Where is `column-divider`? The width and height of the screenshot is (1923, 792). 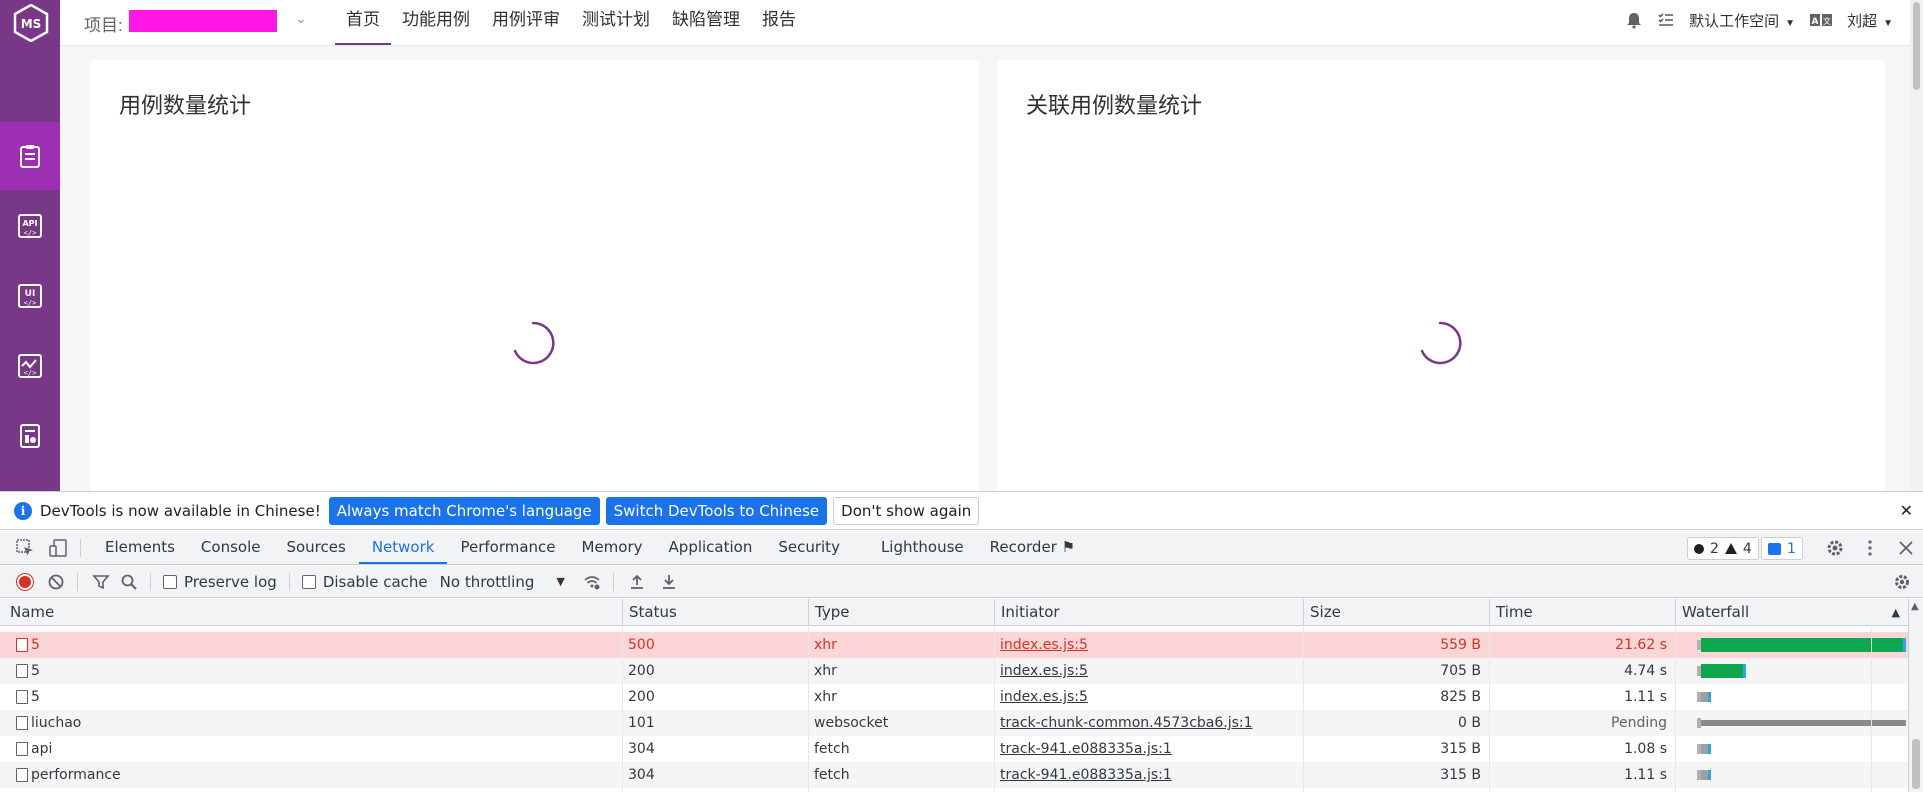 column-divider is located at coordinates (808, 709).